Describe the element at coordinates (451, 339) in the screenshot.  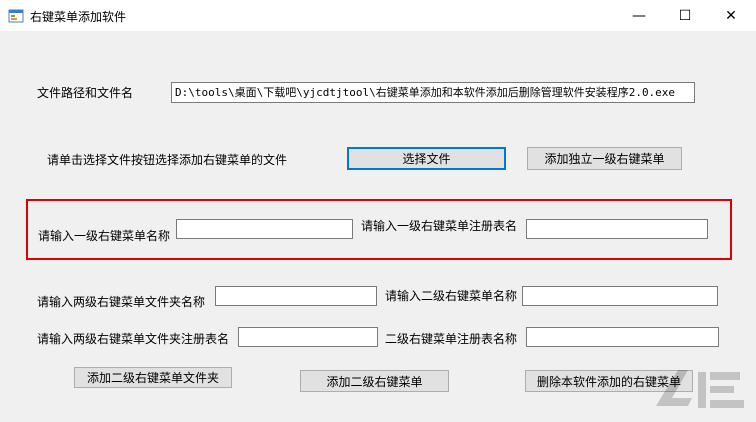
I see `level2-sub-registry-label: 二级右键菜单注册表名称` at that location.